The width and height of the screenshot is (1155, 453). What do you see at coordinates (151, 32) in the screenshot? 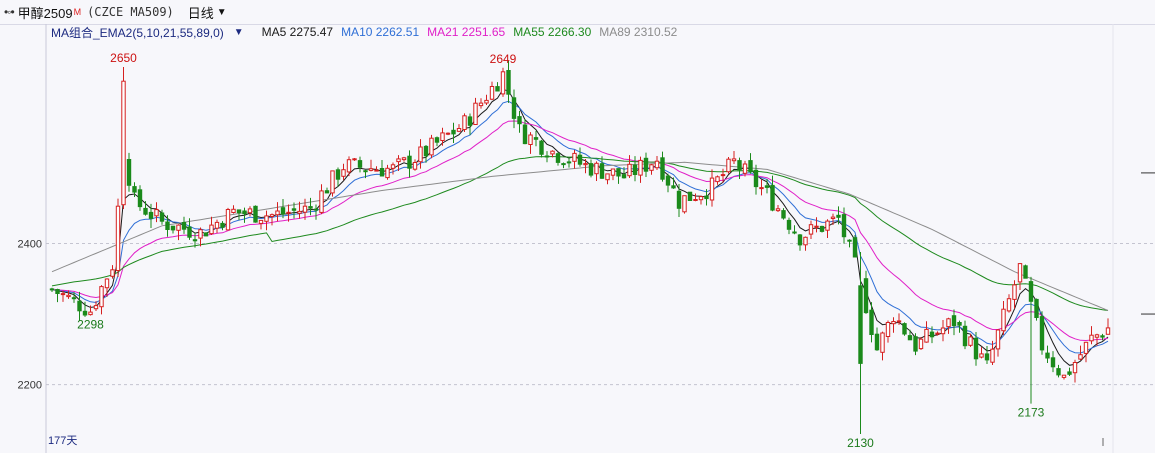
I see `indicator-selector: MA组合_EMA2(5,10,21,55,89,0) ▼` at bounding box center [151, 32].